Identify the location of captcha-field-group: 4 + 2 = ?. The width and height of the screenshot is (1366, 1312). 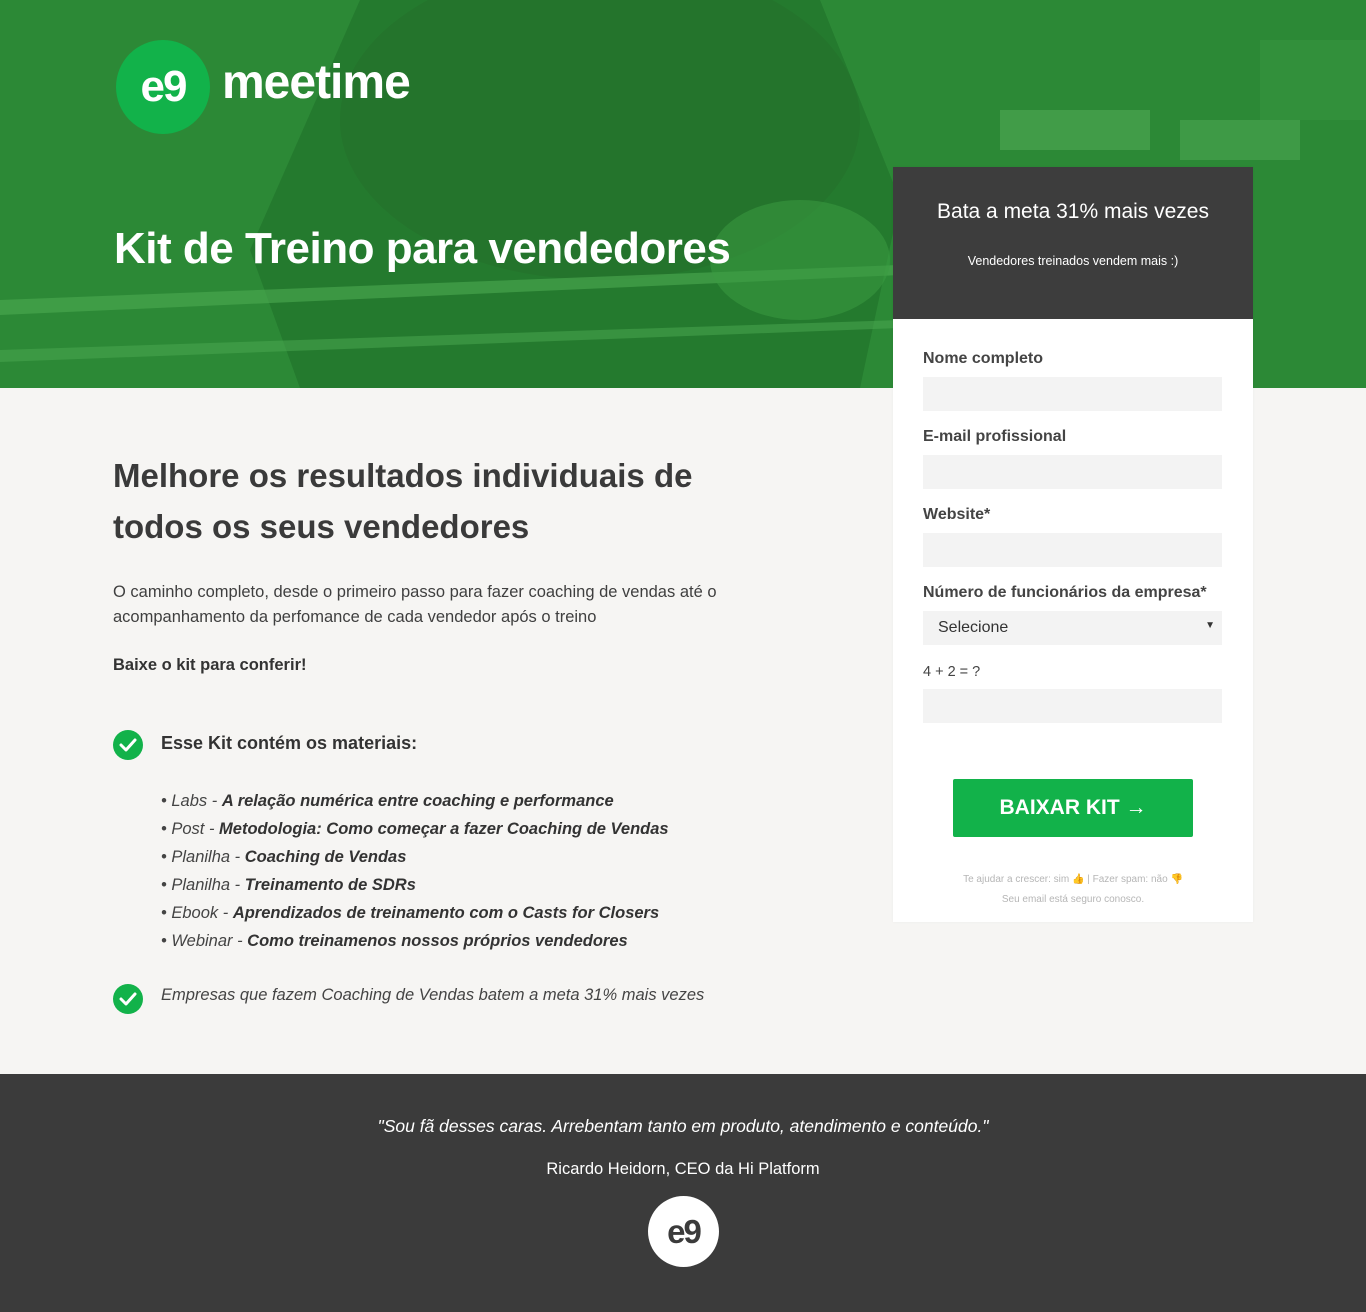
(1072, 693).